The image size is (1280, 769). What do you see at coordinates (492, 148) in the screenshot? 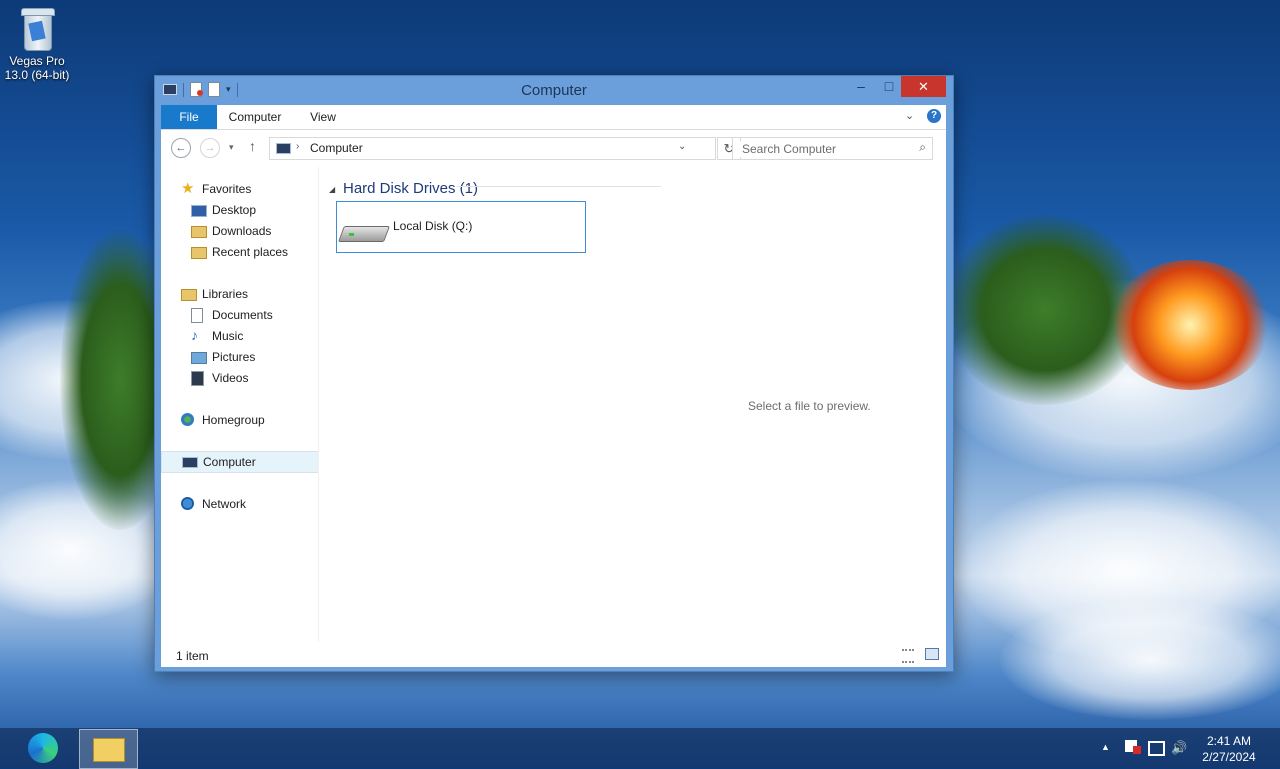
I see `address-bar: › Computer ⌄` at bounding box center [492, 148].